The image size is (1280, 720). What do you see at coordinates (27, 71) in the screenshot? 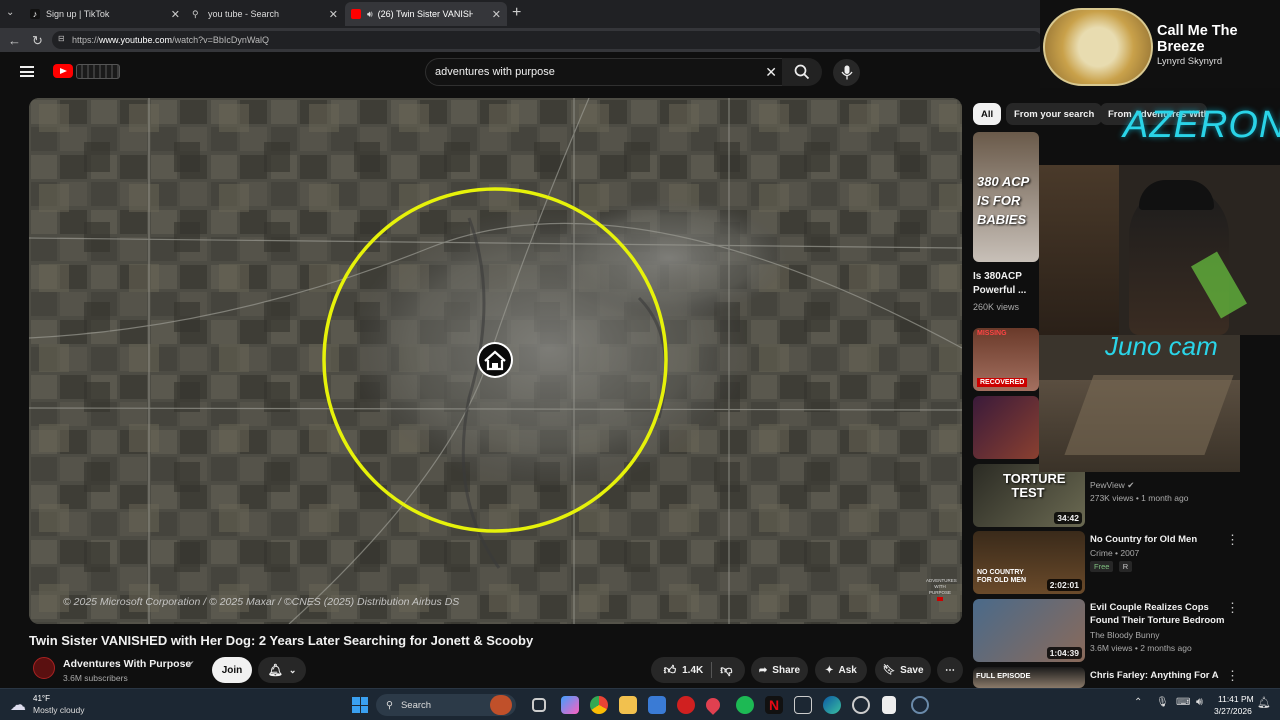
I see `menu-icon` at bounding box center [27, 71].